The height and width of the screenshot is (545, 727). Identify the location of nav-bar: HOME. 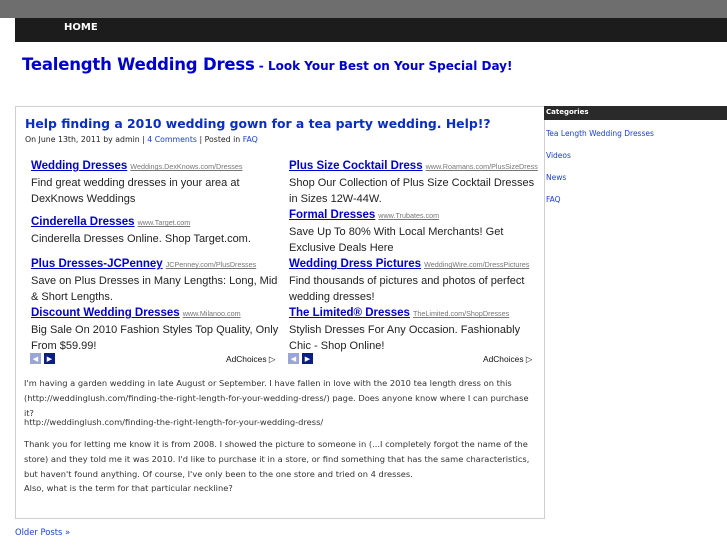
(371, 30).